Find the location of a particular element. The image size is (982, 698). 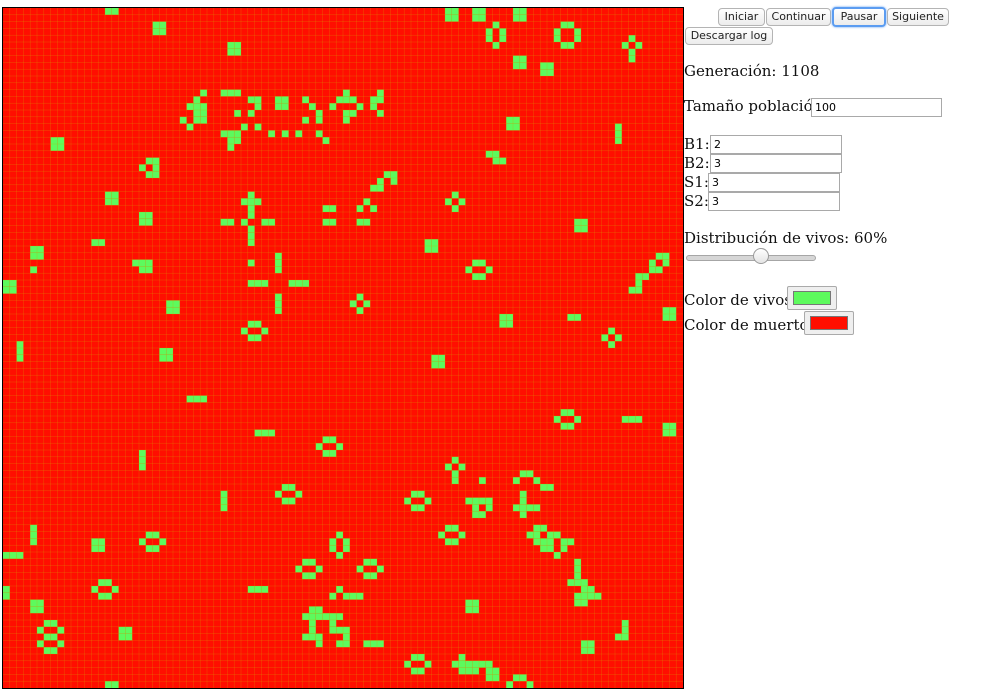

distribution-slider-thumb is located at coordinates (761, 256).